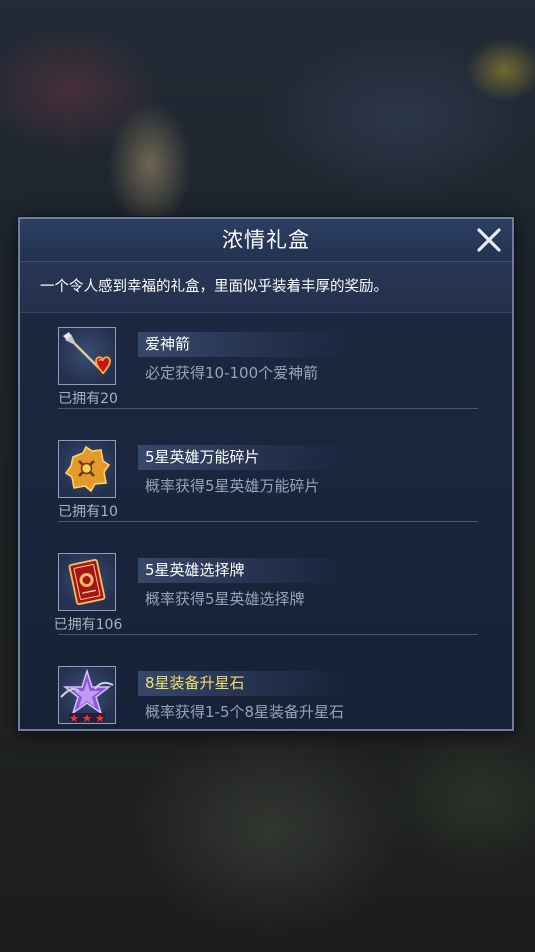  I want to click on reward-row: 已拥有20 爱神箭 必定获得10-100个爱神箭, so click(266, 383).